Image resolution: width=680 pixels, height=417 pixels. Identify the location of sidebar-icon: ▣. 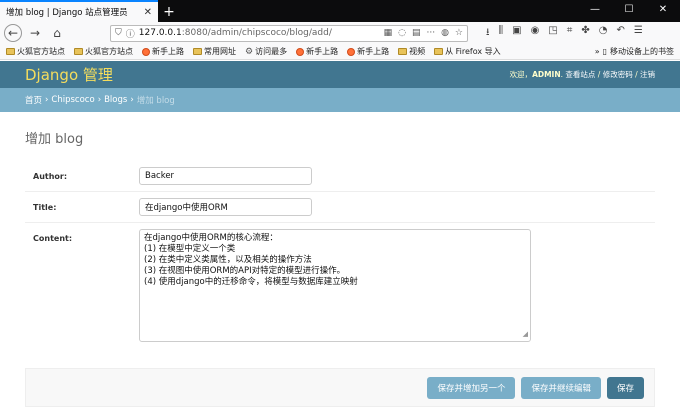
(516, 33).